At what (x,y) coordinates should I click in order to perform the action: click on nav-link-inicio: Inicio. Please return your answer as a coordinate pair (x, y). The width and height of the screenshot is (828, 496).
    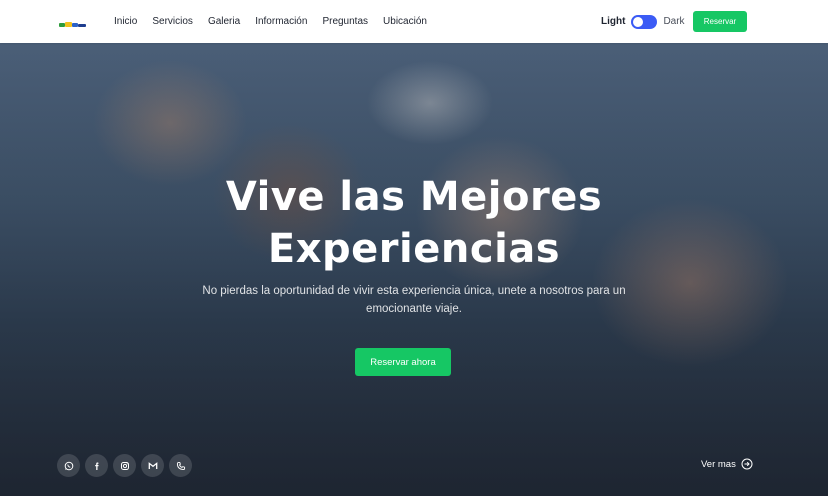
    Looking at the image, I should click on (125, 21).